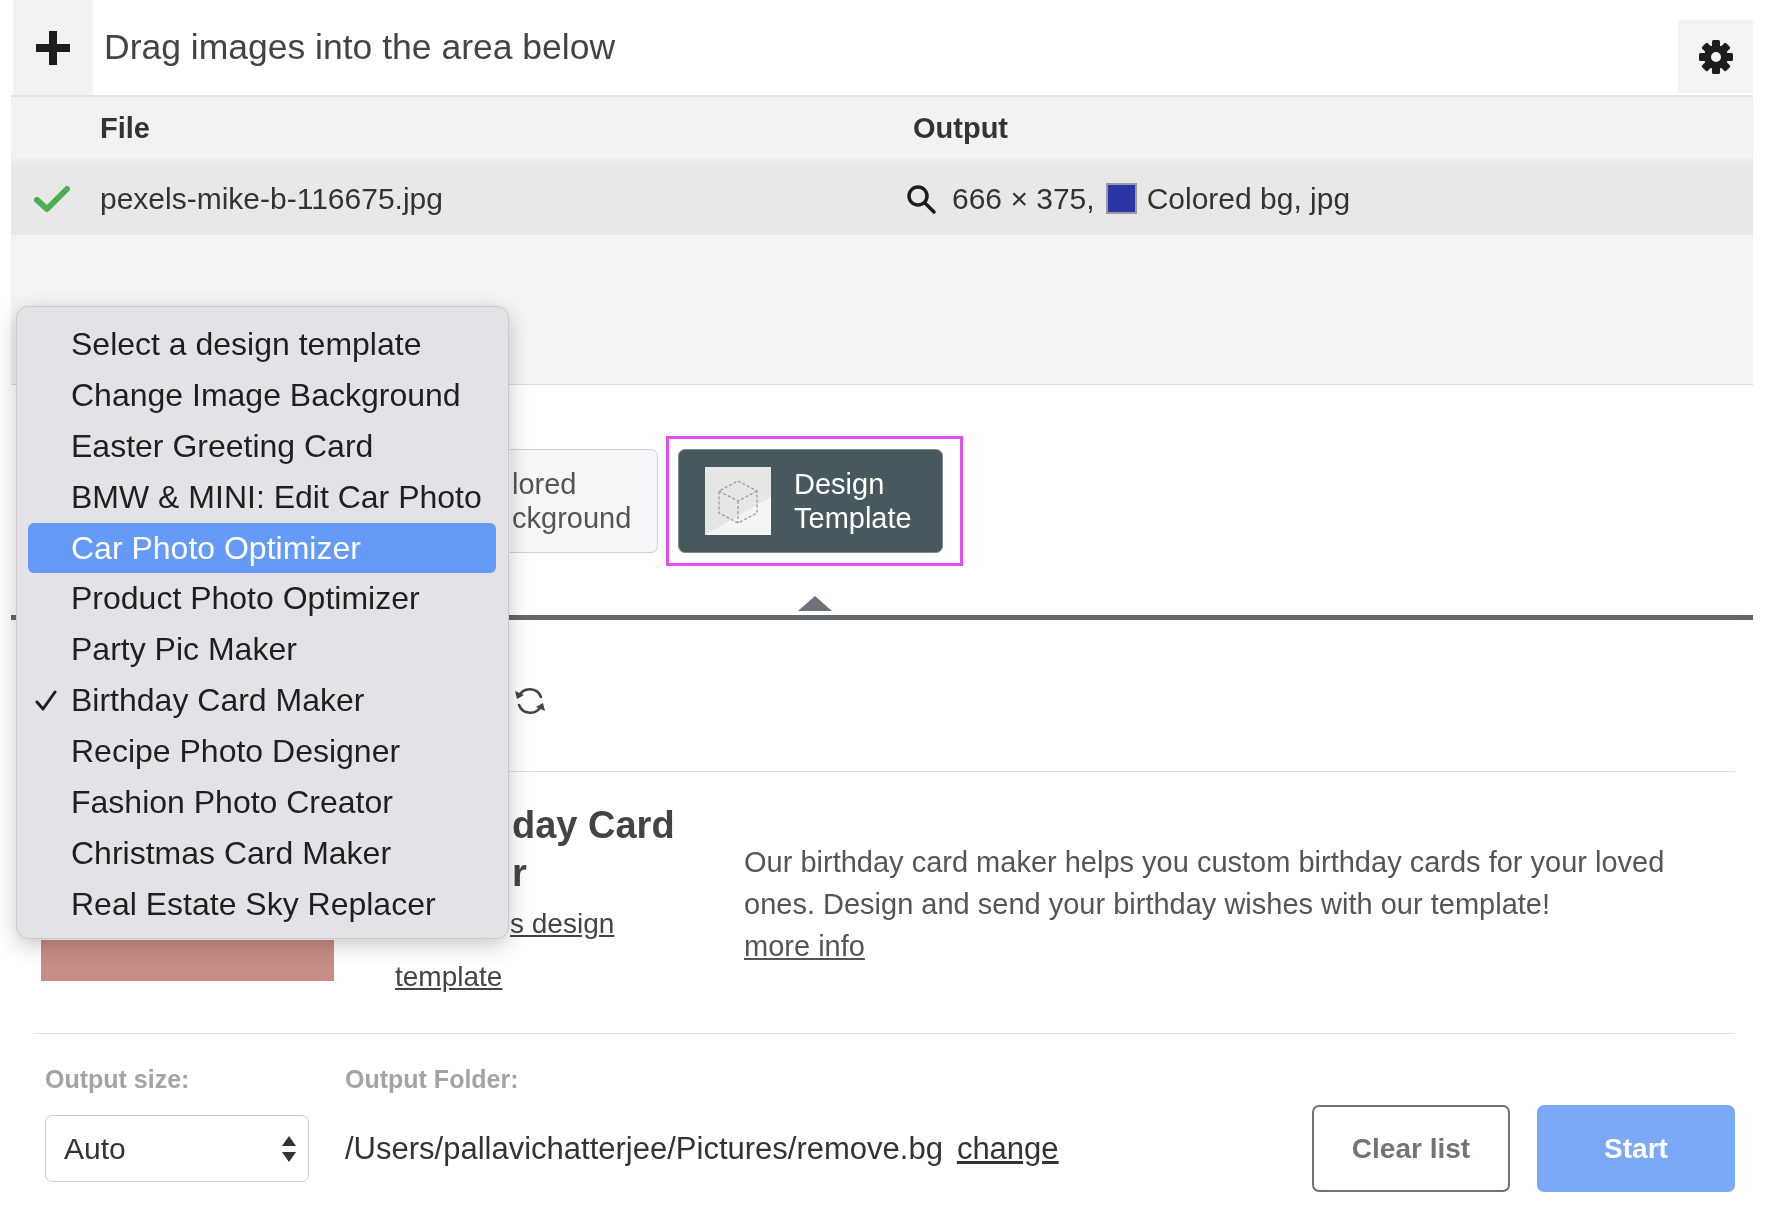  Describe the element at coordinates (593, 849) in the screenshot. I see `card-title: day Card r` at that location.